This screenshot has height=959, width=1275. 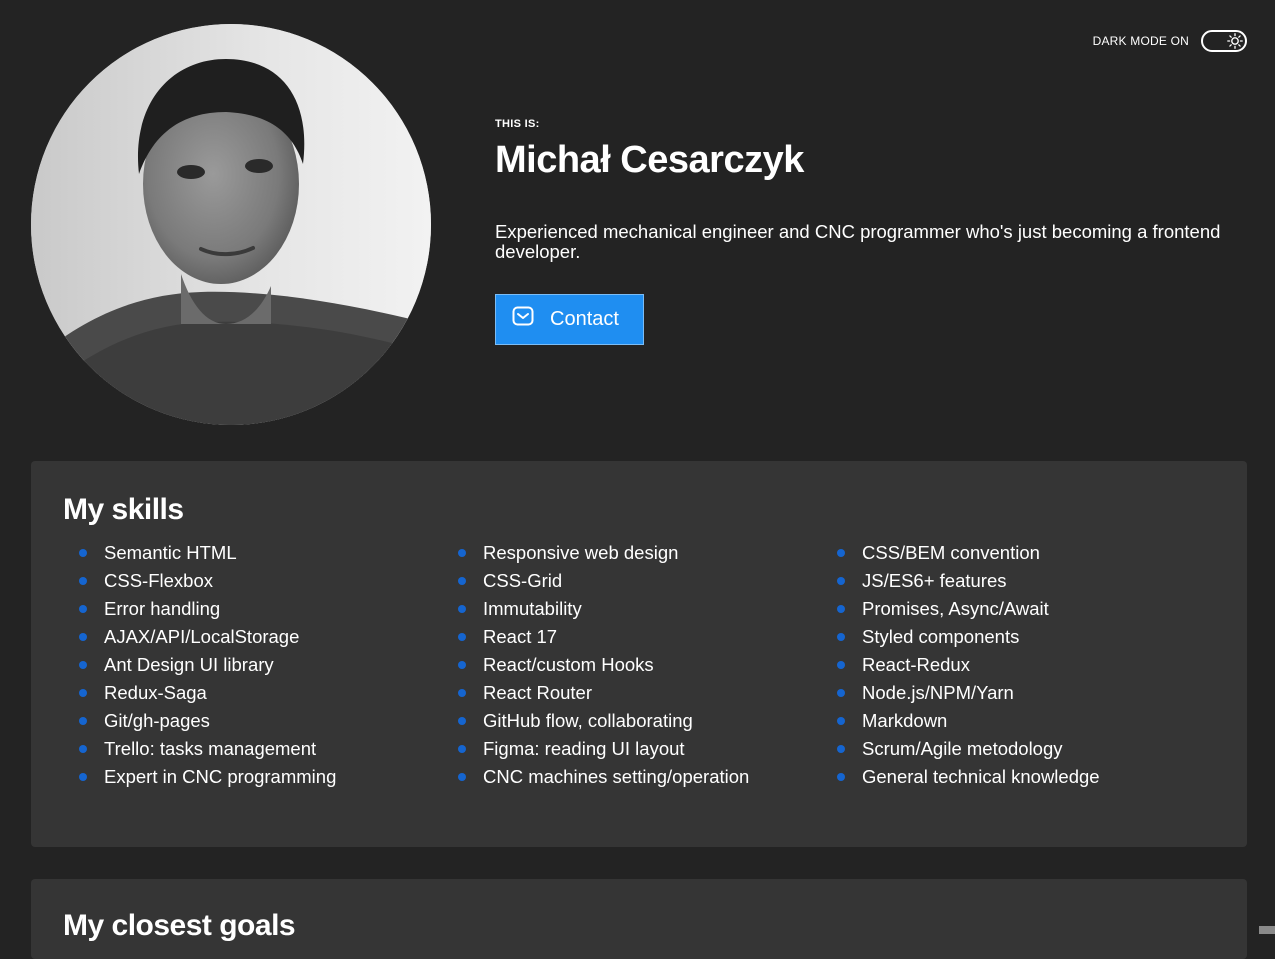 I want to click on scrollbar-thumb, so click(x=1267, y=930).